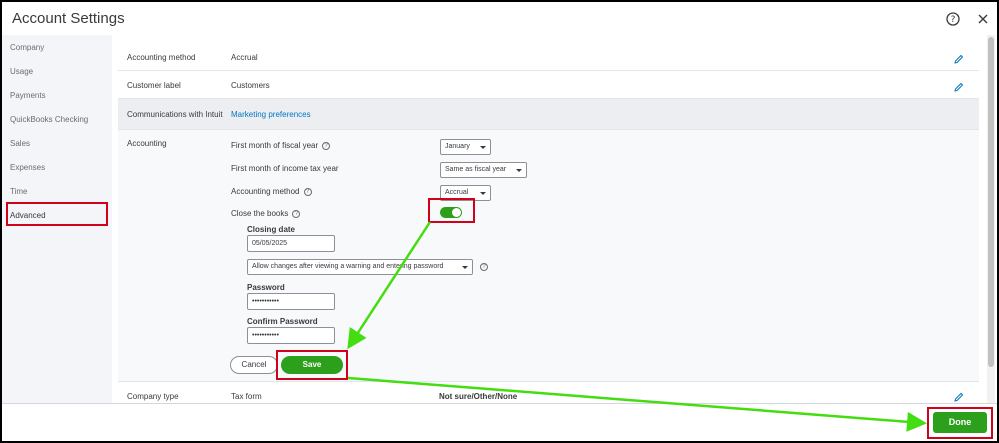 The width and height of the screenshot is (999, 443). I want to click on method-label: Accounting method?, so click(271, 191).